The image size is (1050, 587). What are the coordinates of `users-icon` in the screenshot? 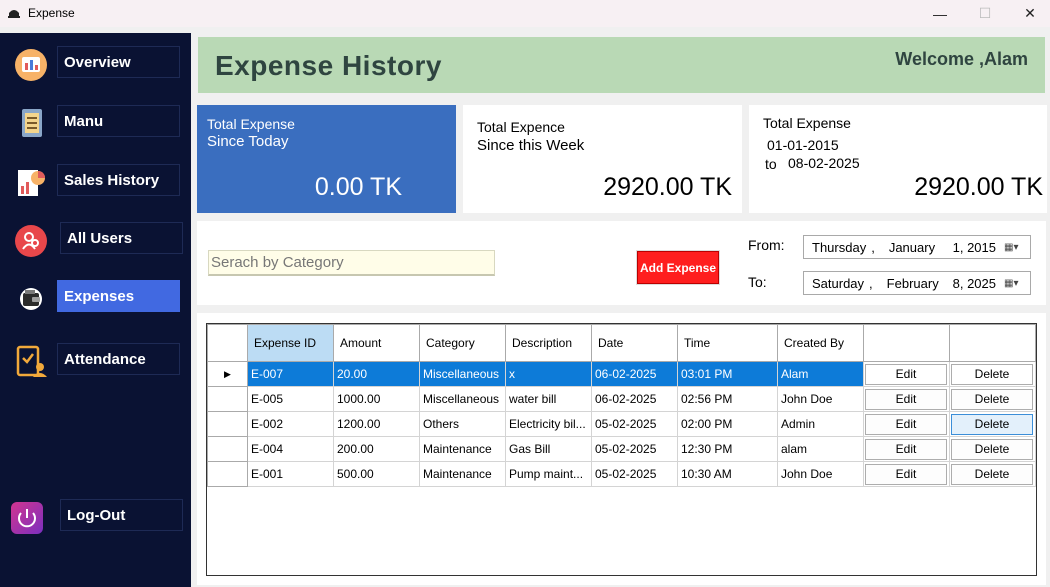 It's located at (31, 241).